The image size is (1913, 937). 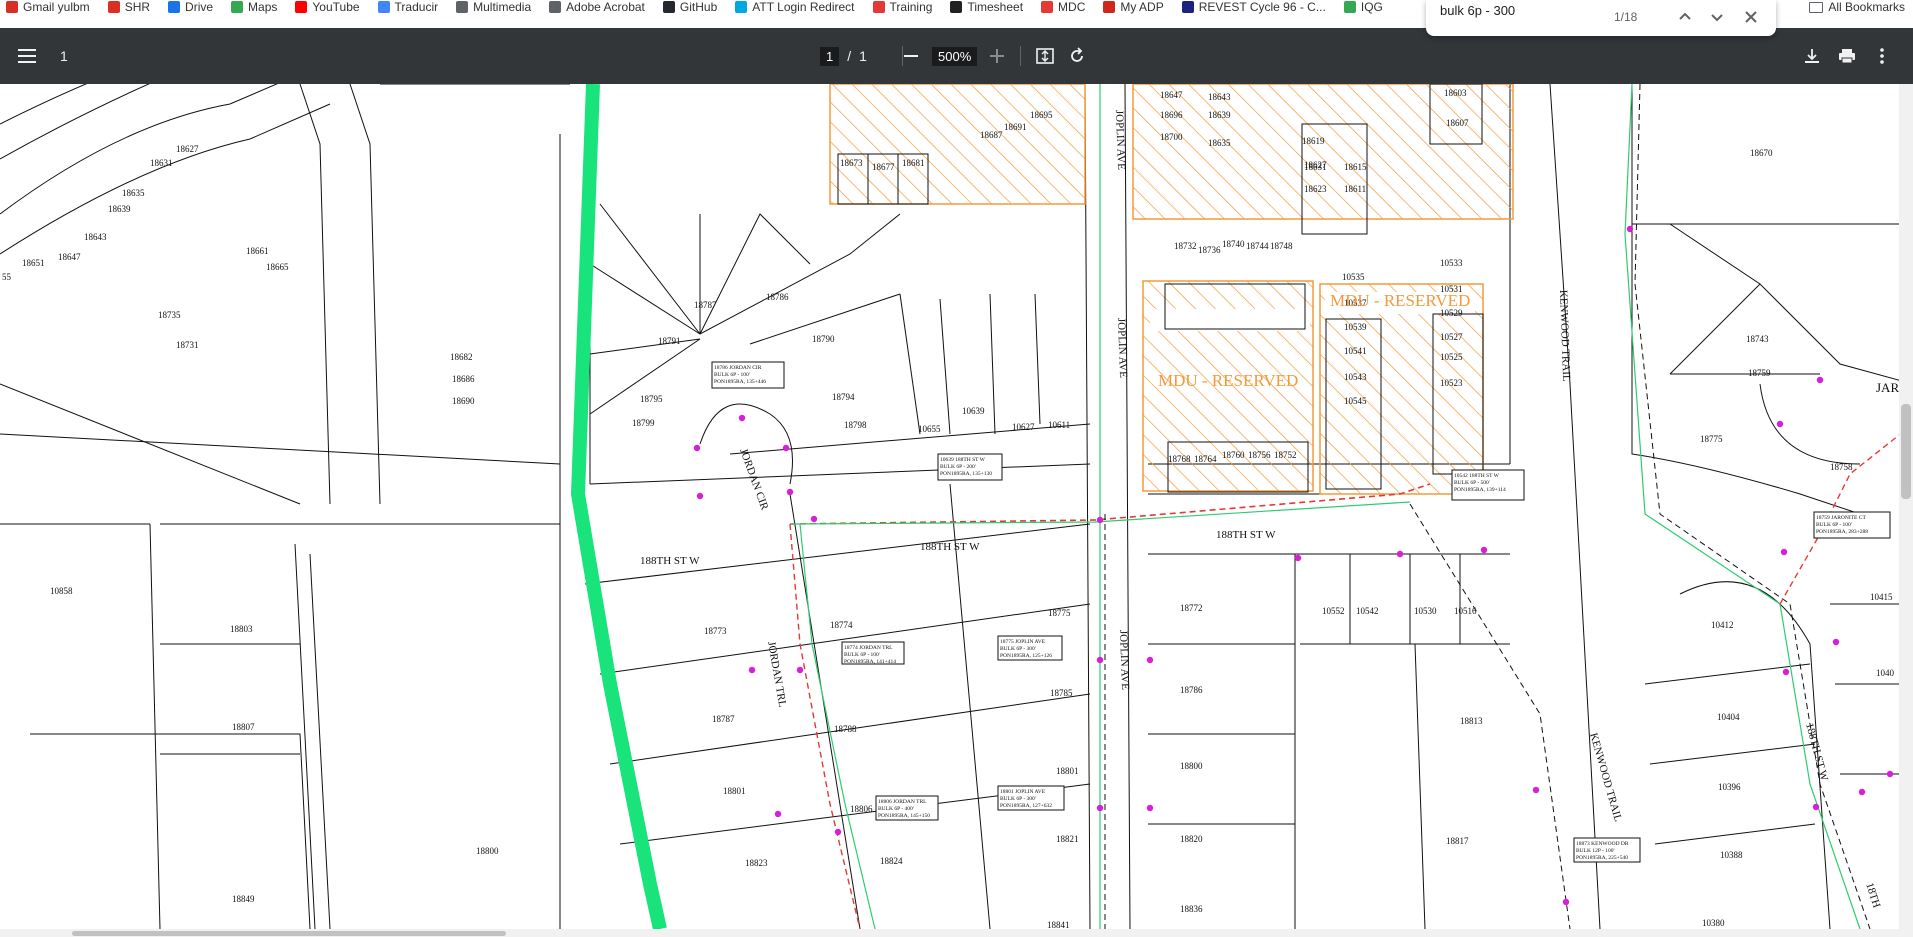 I want to click on zoom-in-button, so click(x=997, y=56).